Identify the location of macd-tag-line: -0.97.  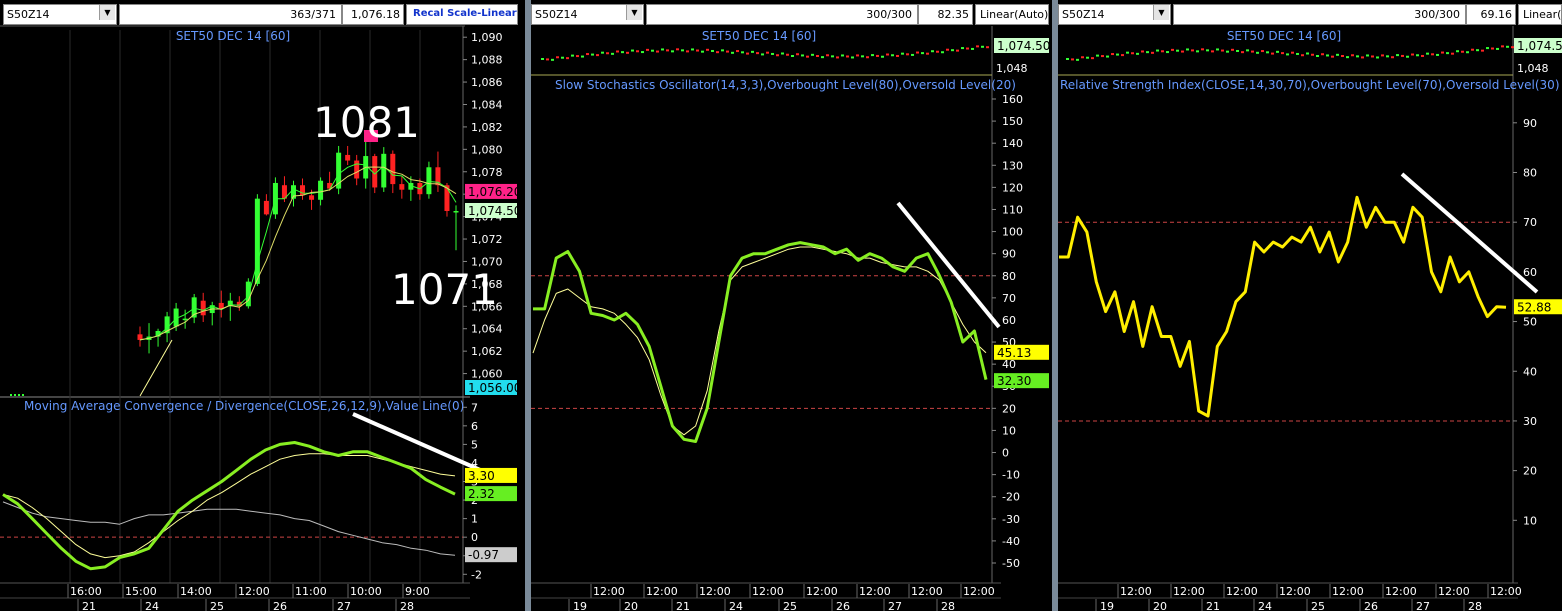
(483, 555).